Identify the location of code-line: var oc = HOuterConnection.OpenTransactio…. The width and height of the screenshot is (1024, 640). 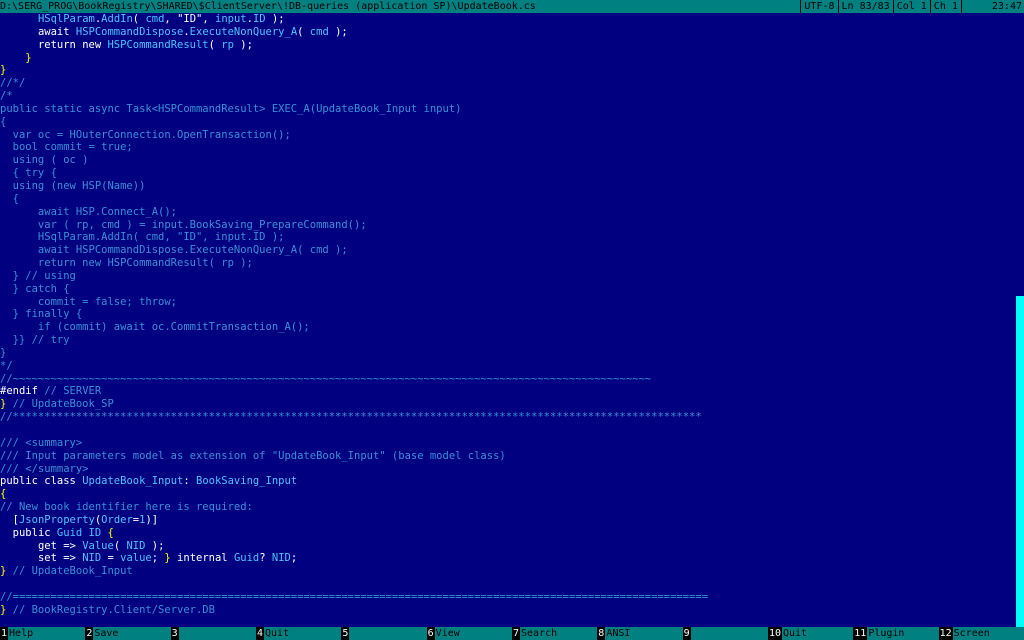
(508, 135).